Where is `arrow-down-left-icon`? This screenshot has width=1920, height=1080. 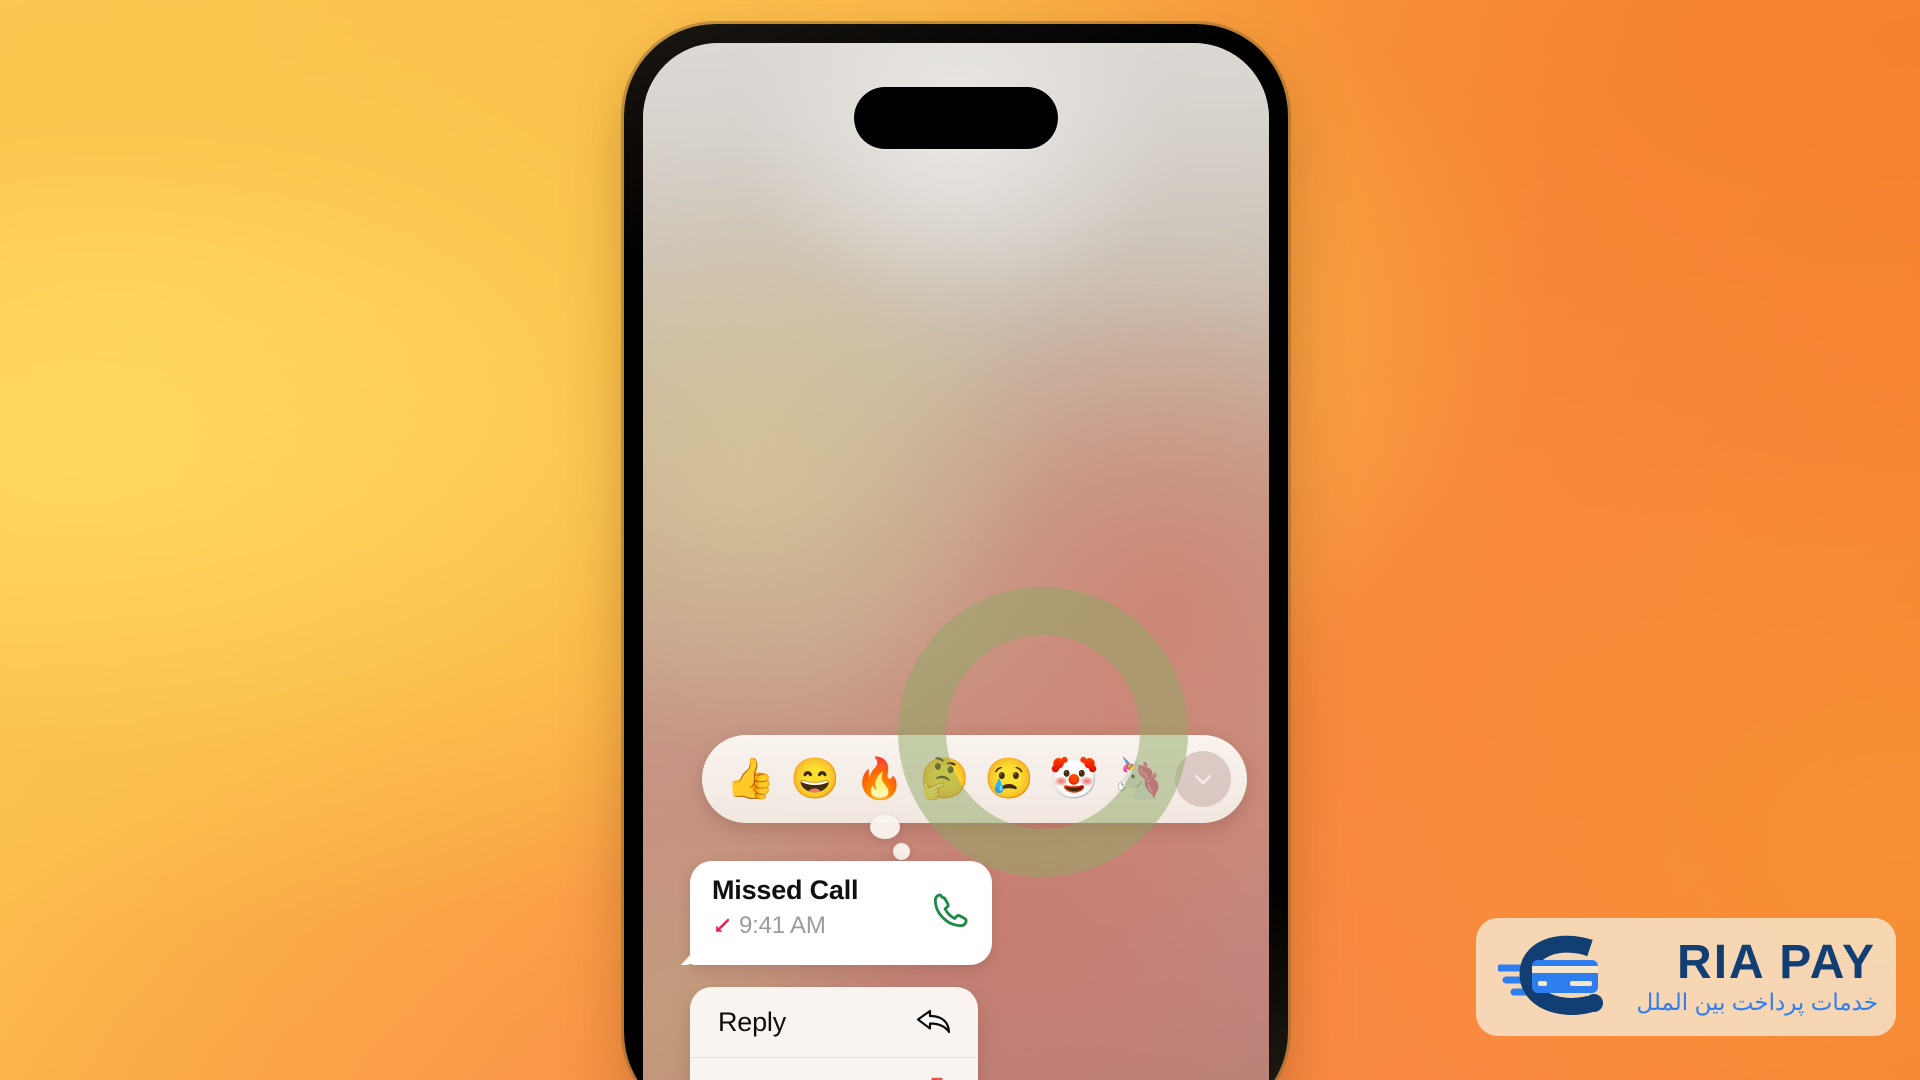 arrow-down-left-icon is located at coordinates (723, 925).